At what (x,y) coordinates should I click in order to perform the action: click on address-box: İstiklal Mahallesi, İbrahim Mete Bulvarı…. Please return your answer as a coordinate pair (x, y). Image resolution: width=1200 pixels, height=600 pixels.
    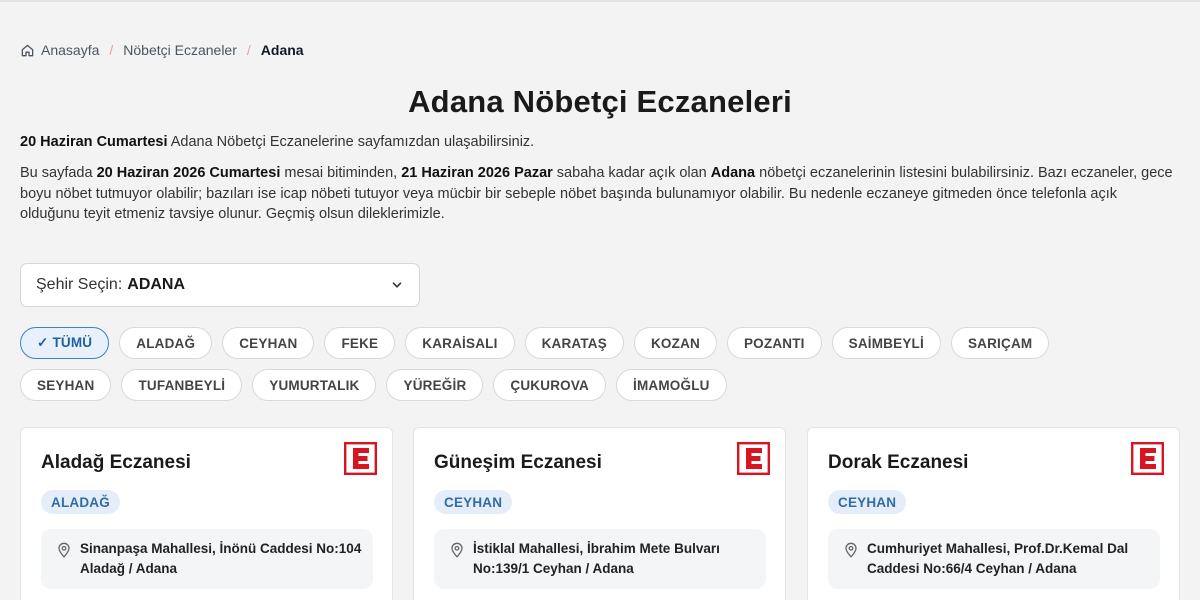
    Looking at the image, I should click on (600, 559).